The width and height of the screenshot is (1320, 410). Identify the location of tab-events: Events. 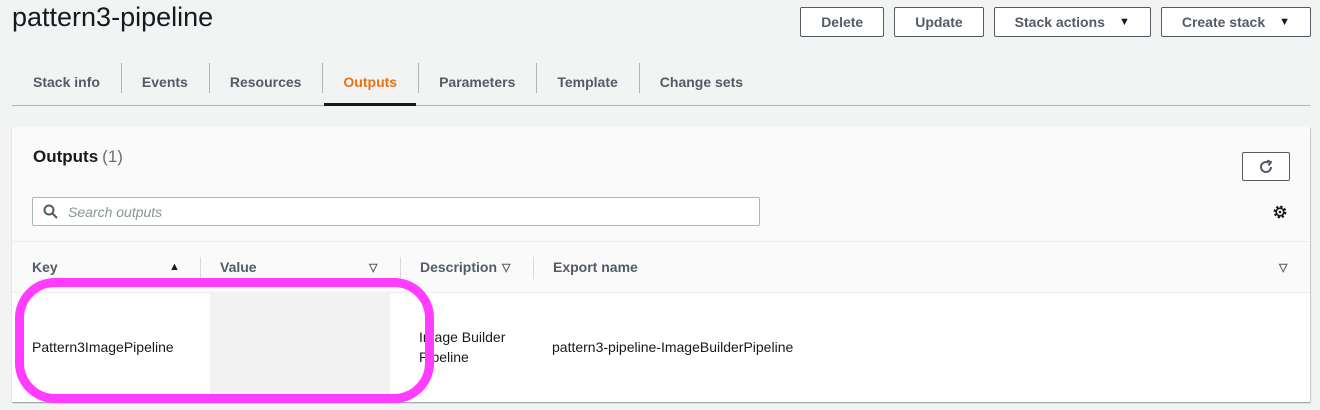
(164, 81).